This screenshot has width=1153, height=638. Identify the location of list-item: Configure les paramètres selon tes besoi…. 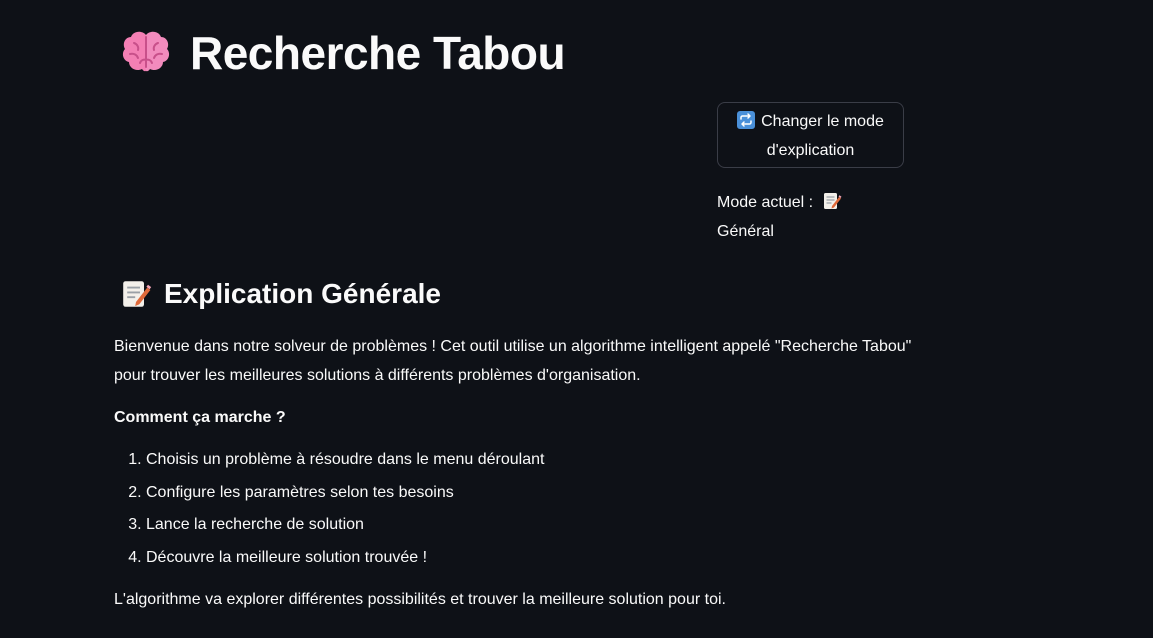
(530, 493).